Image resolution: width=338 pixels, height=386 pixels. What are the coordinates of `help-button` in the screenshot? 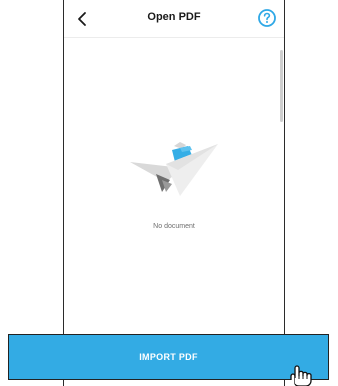 It's located at (267, 18).